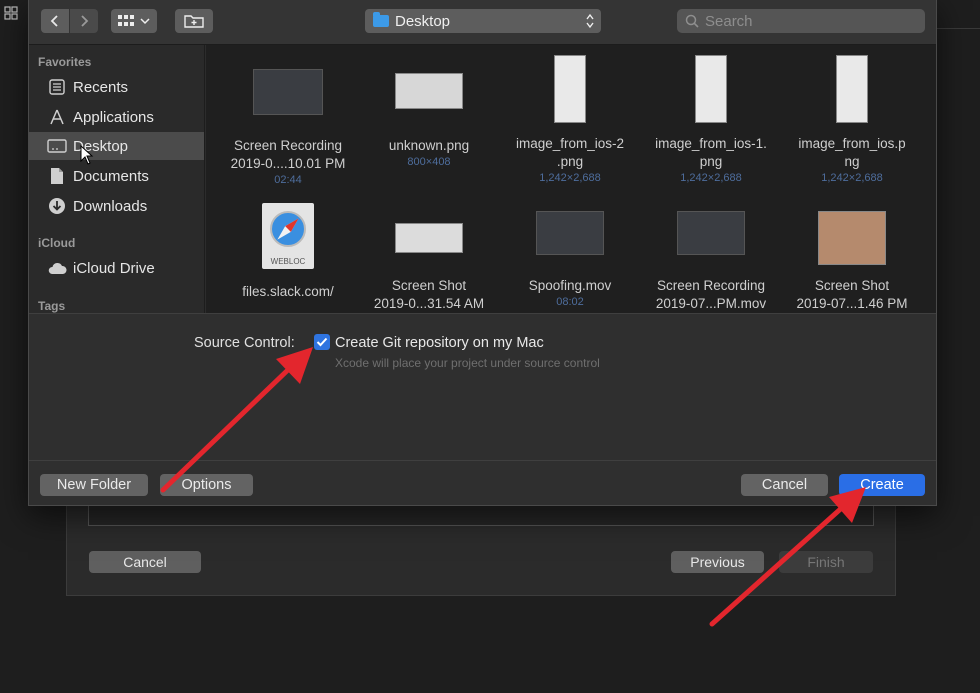  What do you see at coordinates (429, 162) in the screenshot?
I see `file-meta: 800×408` at bounding box center [429, 162].